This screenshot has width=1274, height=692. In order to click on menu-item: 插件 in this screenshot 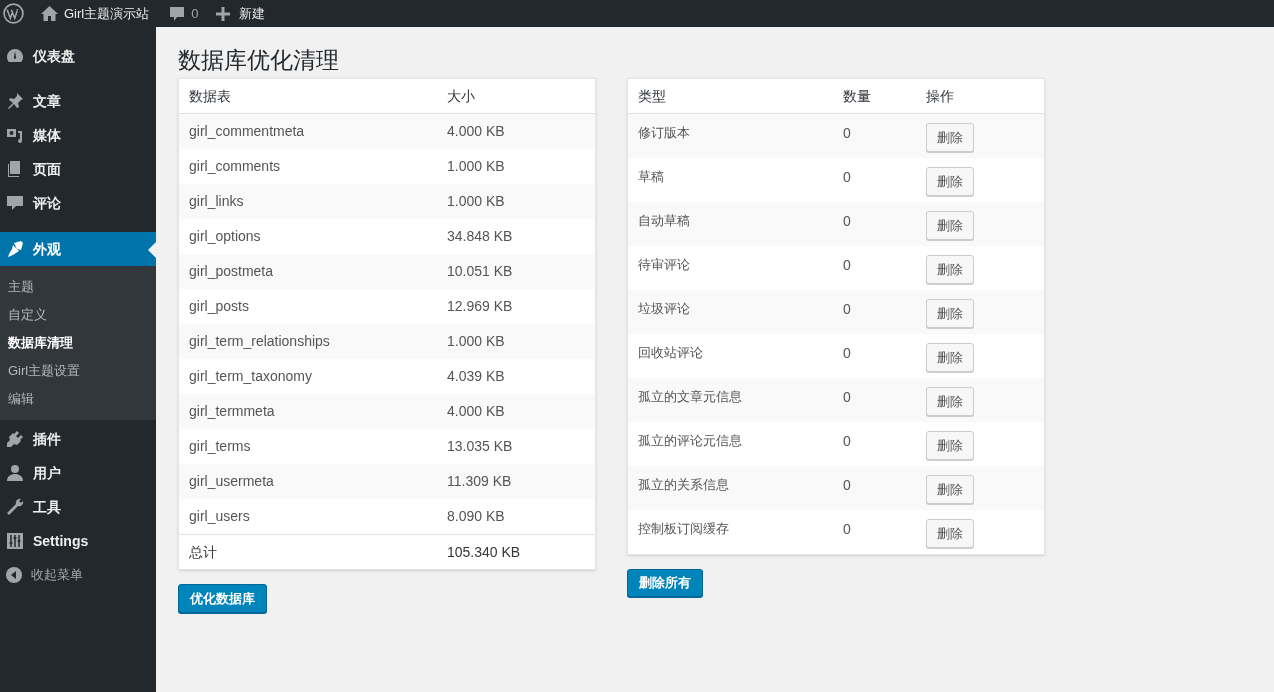, I will do `click(78, 439)`.